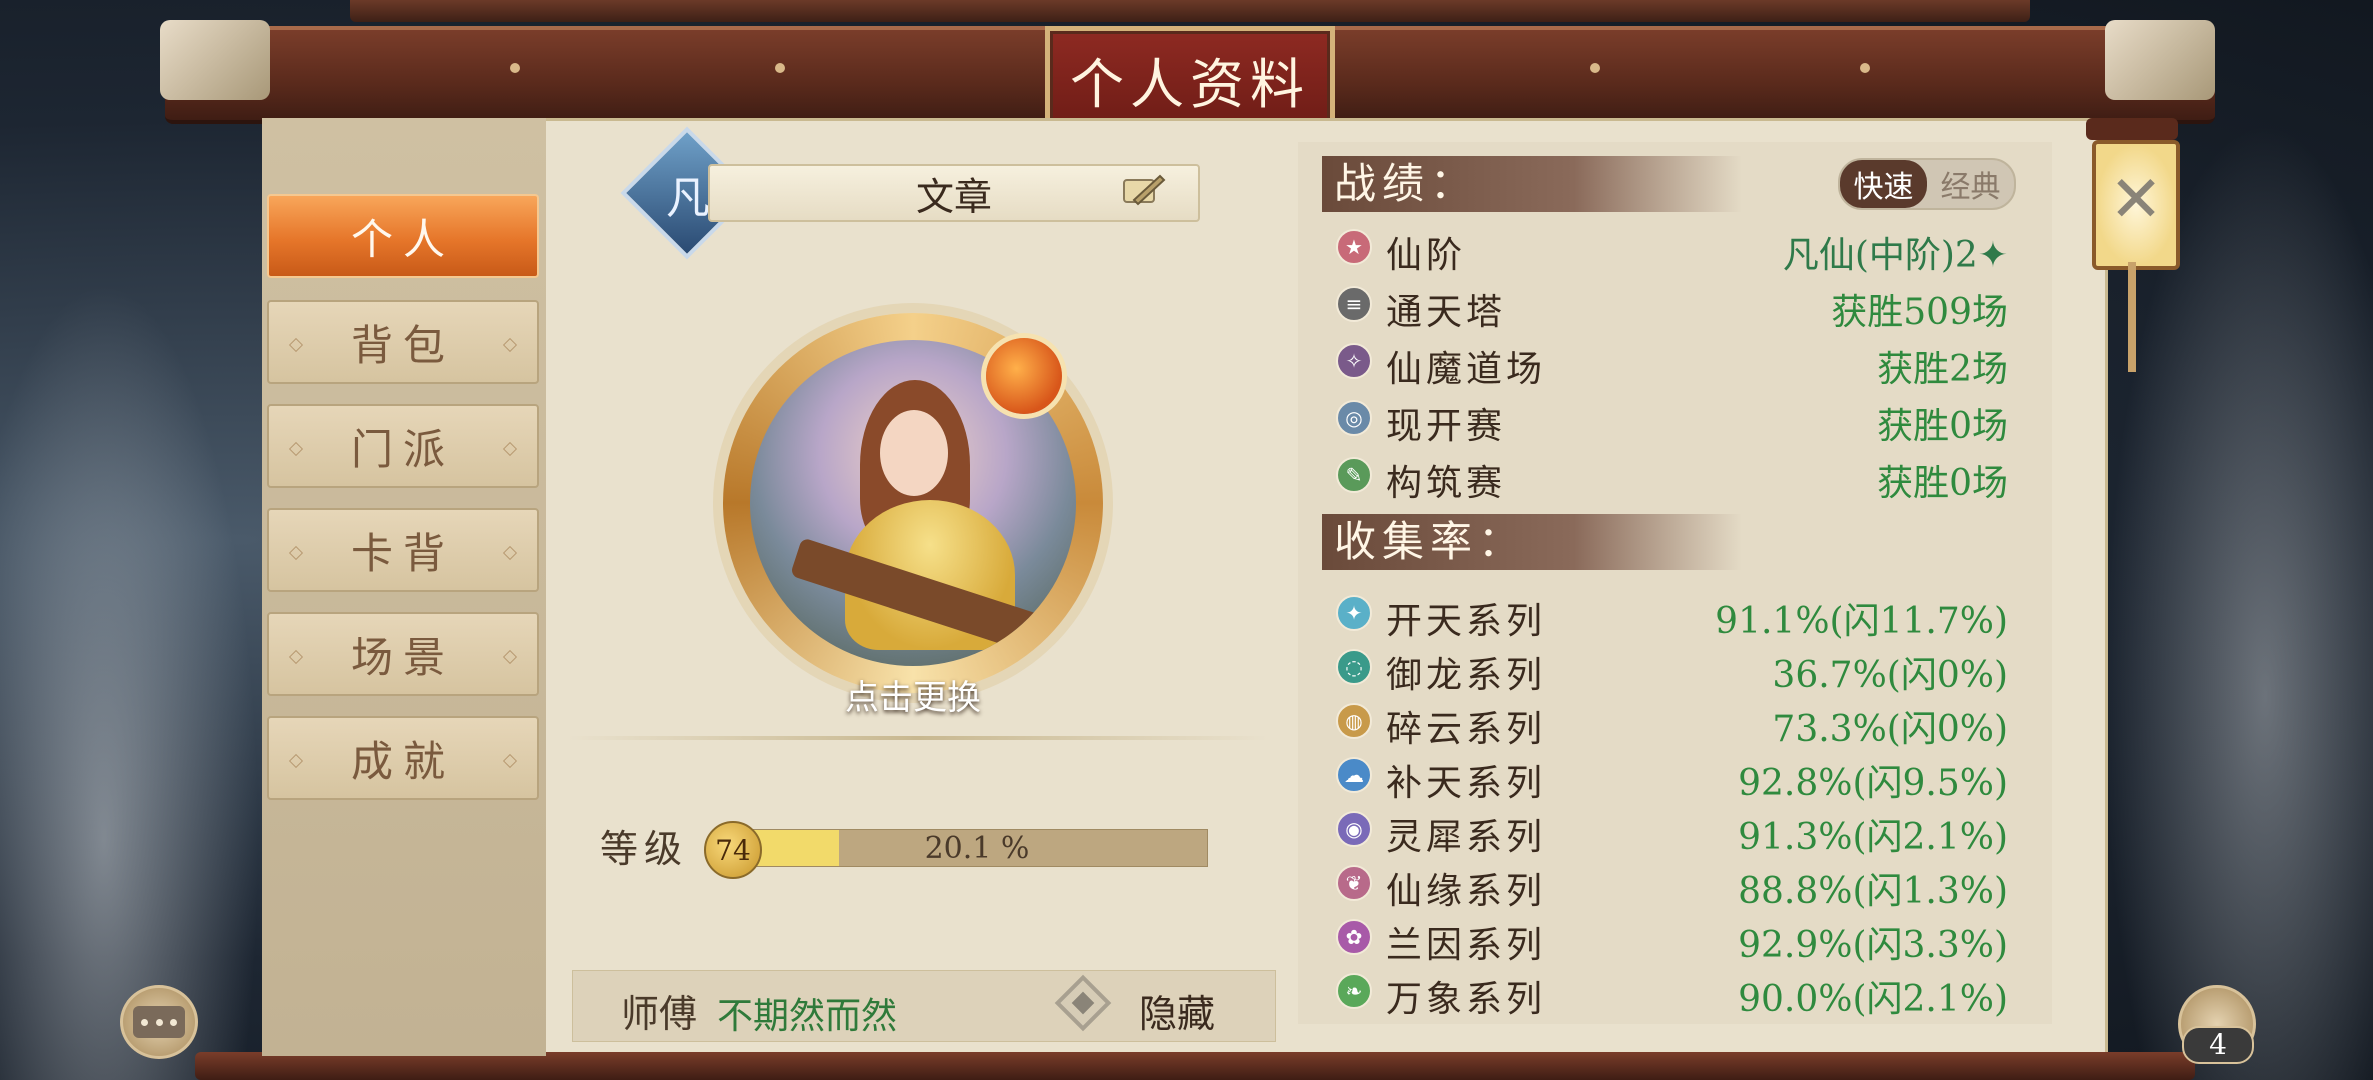  I want to click on beam-cap-left, so click(215, 60).